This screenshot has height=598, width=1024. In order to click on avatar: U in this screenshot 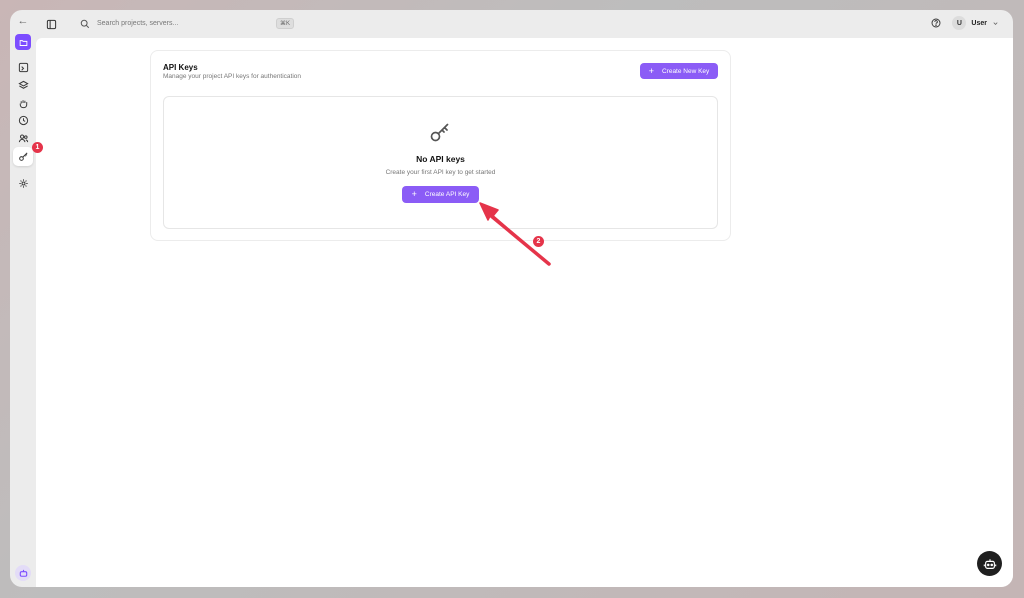, I will do `click(959, 23)`.